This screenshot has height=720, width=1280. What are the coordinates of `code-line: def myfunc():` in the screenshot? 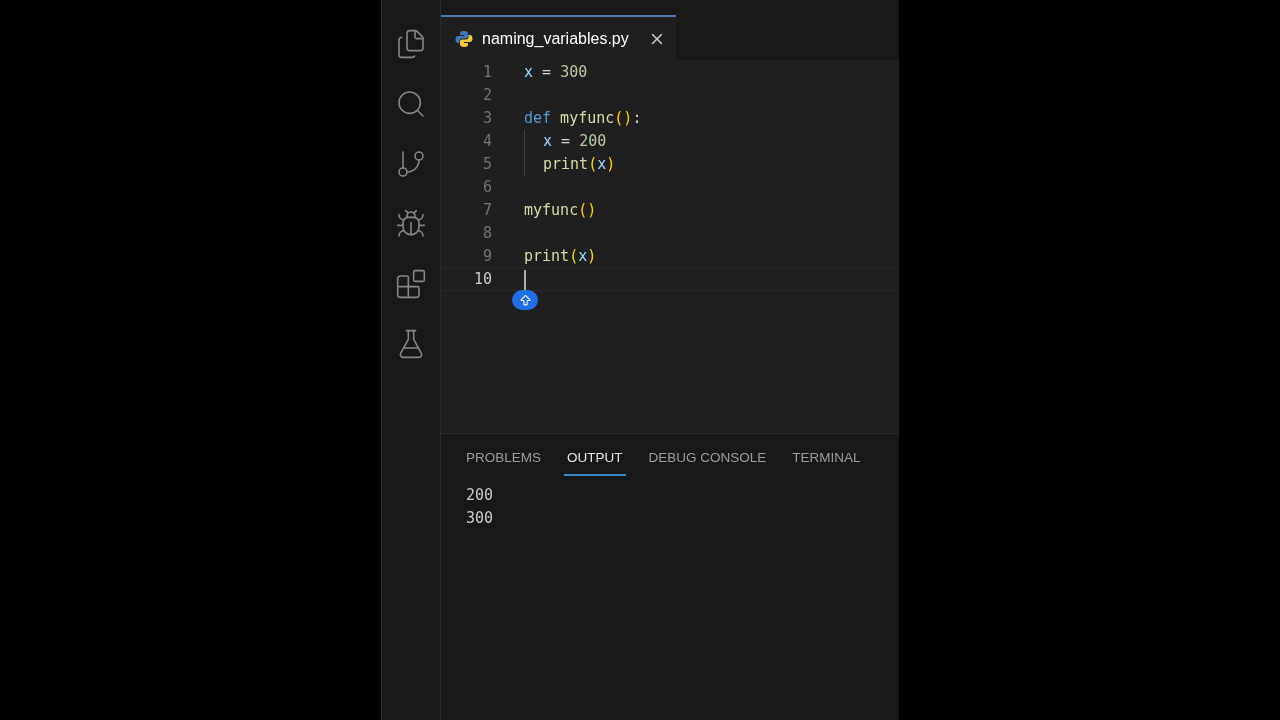 It's located at (583, 119).